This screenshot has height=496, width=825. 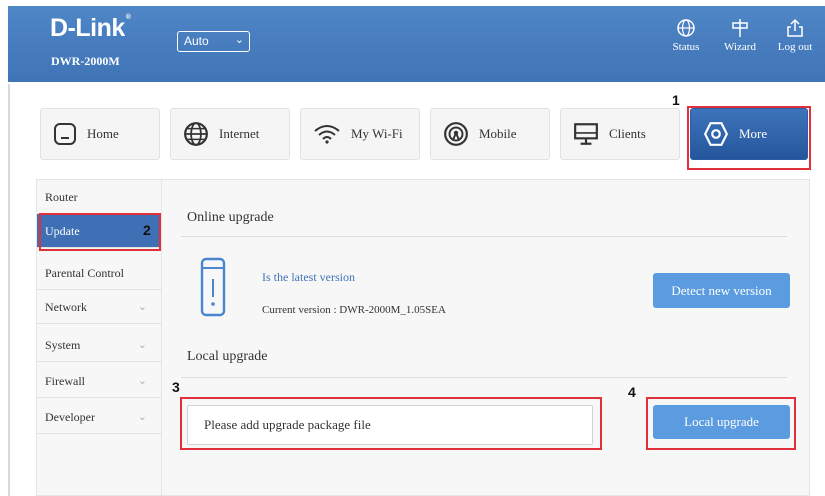 I want to click on sidebar-item-system: System ⌄, so click(x=99, y=345).